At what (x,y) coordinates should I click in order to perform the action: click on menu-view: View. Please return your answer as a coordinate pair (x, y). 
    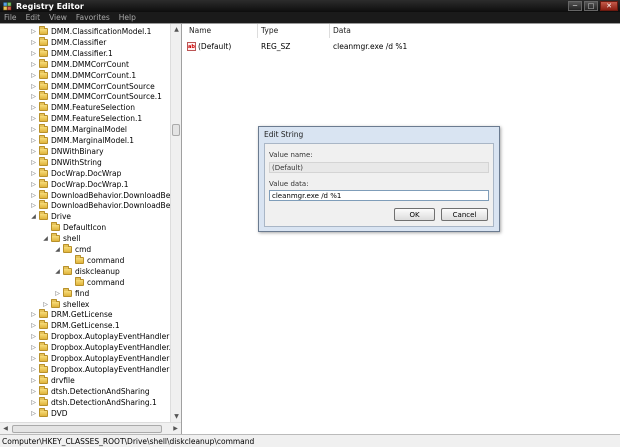
    Looking at the image, I should click on (58, 17).